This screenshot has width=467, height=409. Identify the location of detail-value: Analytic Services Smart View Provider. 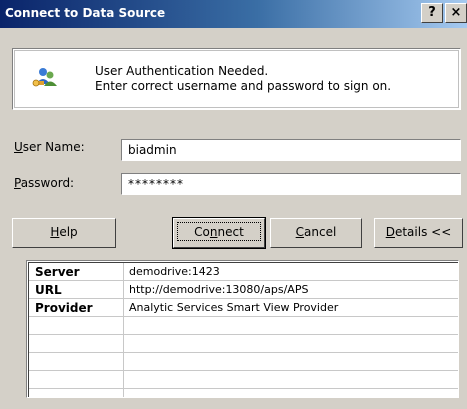
(234, 307).